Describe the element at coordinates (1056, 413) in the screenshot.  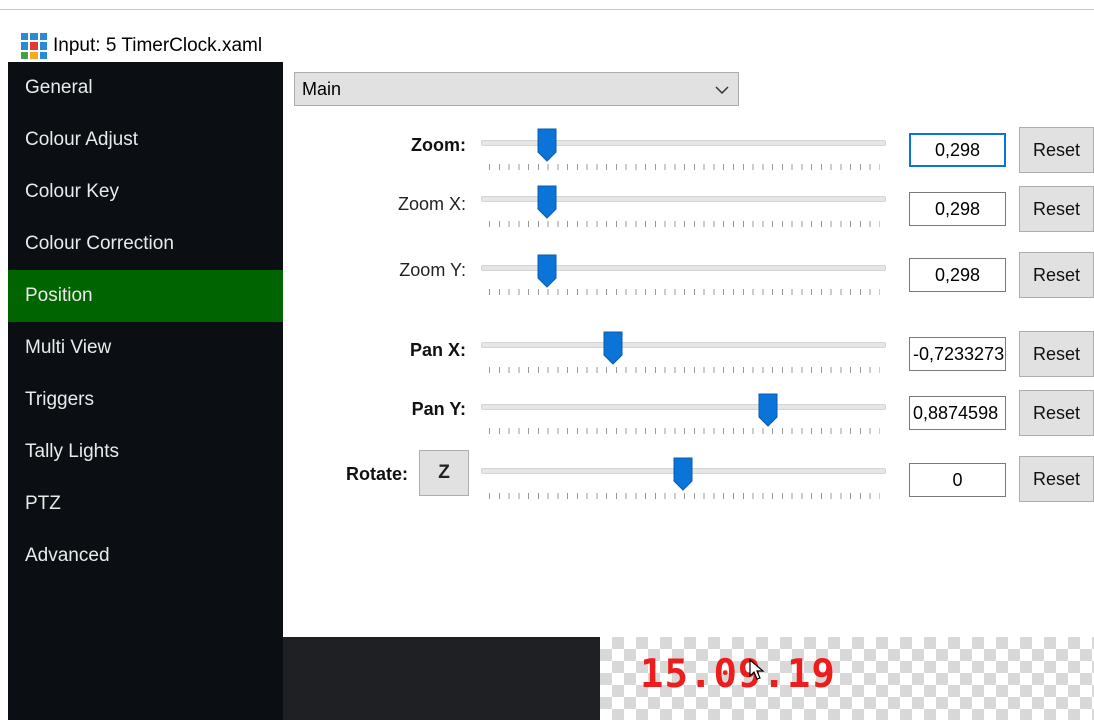
I see `pan-y-reset-button: Reset` at that location.